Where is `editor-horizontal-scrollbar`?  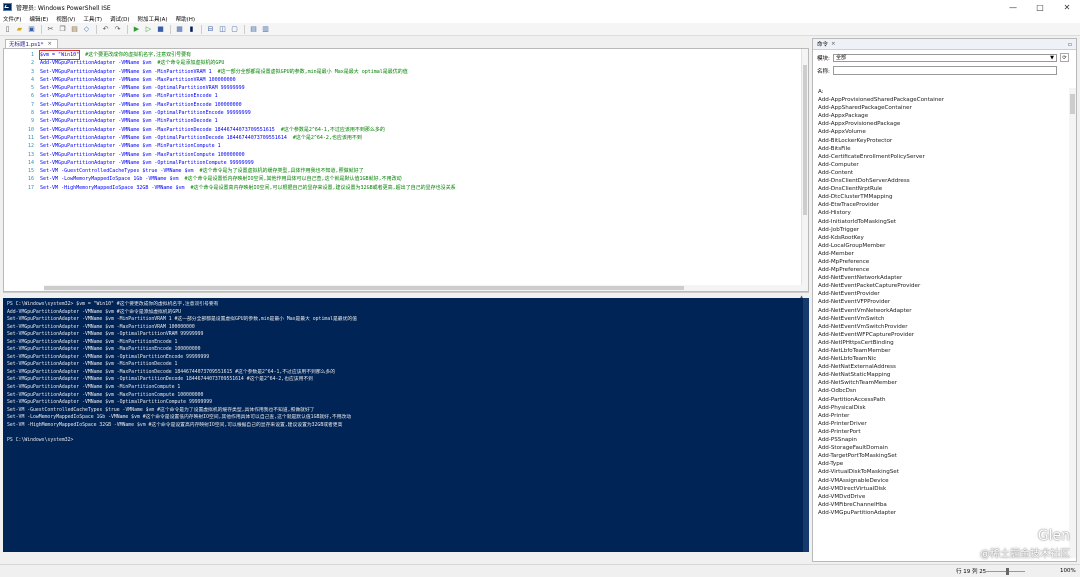
editor-horizontal-scrollbar is located at coordinates (424, 288).